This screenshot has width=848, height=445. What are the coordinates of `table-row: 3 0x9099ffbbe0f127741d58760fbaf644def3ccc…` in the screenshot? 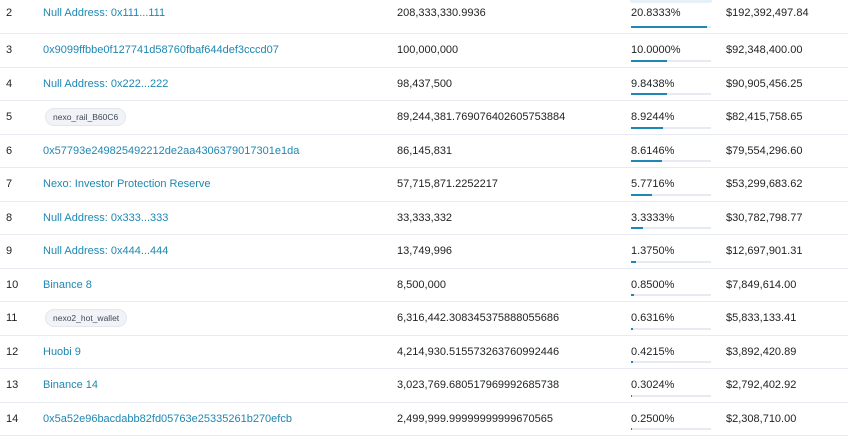 It's located at (424, 51).